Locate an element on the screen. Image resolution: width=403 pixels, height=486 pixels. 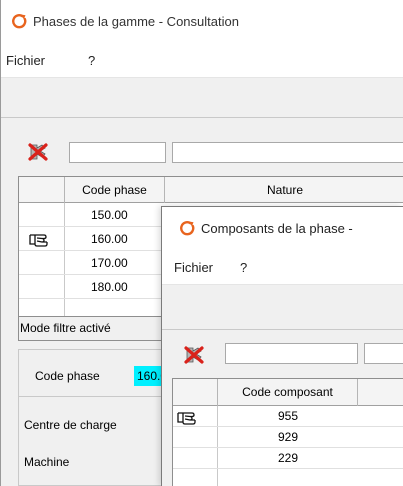
phases-toolbar is located at coordinates (202, 98).